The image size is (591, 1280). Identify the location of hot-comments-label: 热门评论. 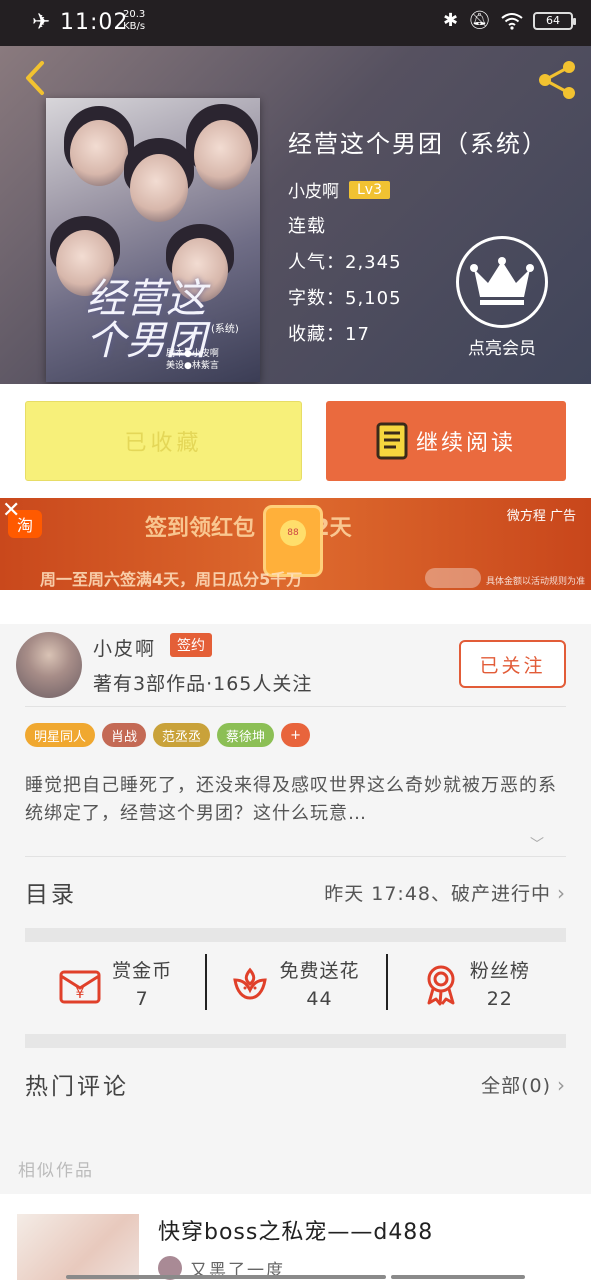
(77, 1087).